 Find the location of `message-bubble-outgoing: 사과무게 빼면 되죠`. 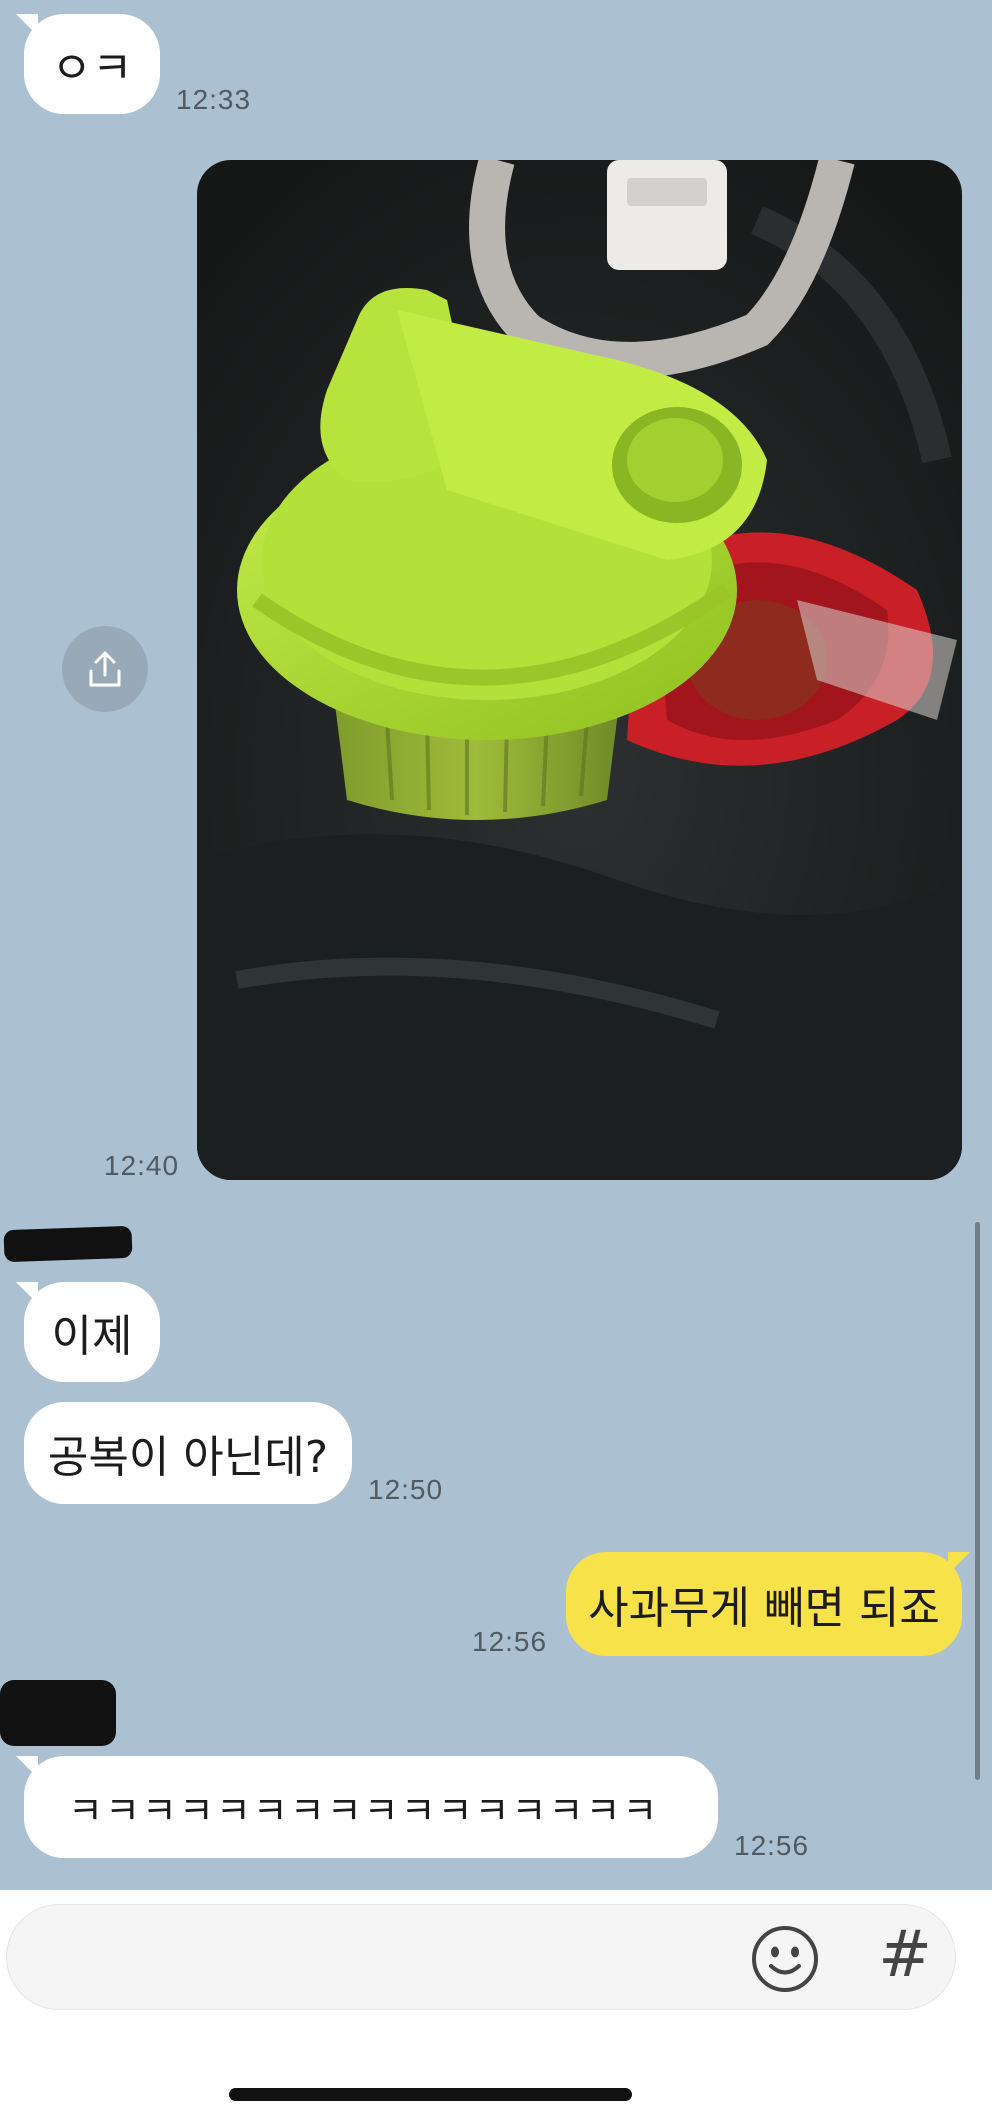

message-bubble-outgoing: 사과무게 빼면 되죠 is located at coordinates (768, 1604).